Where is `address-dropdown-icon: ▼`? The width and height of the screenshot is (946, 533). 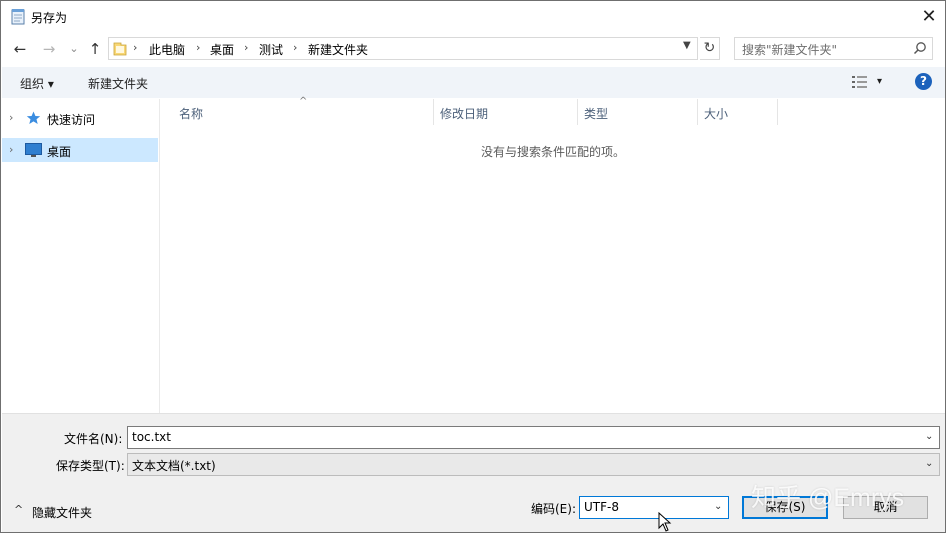
address-dropdown-icon: ▼ is located at coordinates (687, 45).